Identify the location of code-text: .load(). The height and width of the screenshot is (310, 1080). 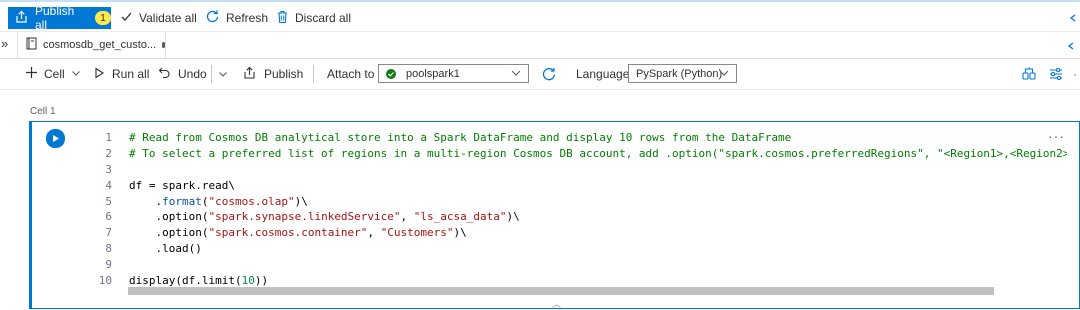
(165, 249).